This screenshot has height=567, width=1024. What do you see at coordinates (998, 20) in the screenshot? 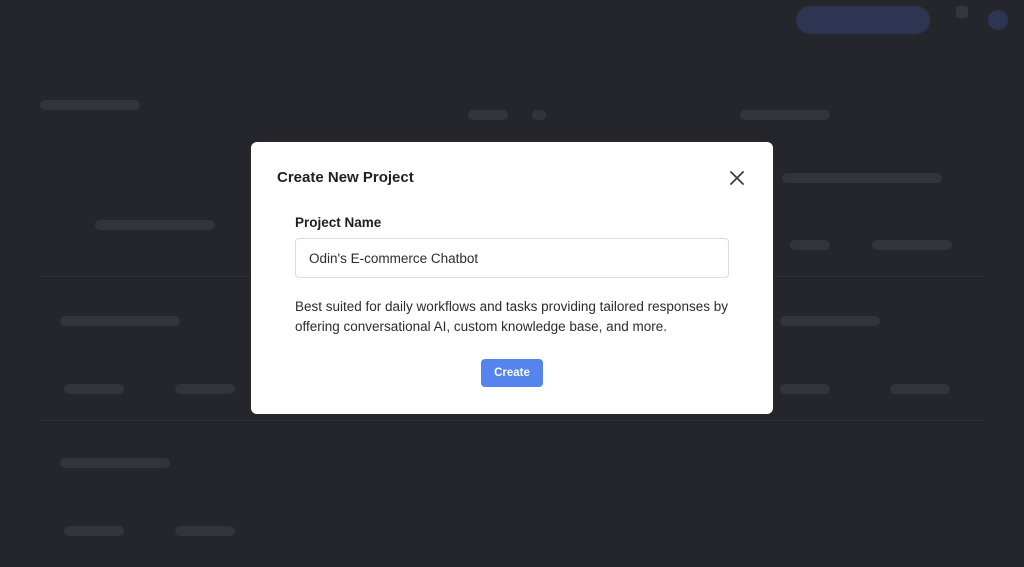
I see `avatar` at bounding box center [998, 20].